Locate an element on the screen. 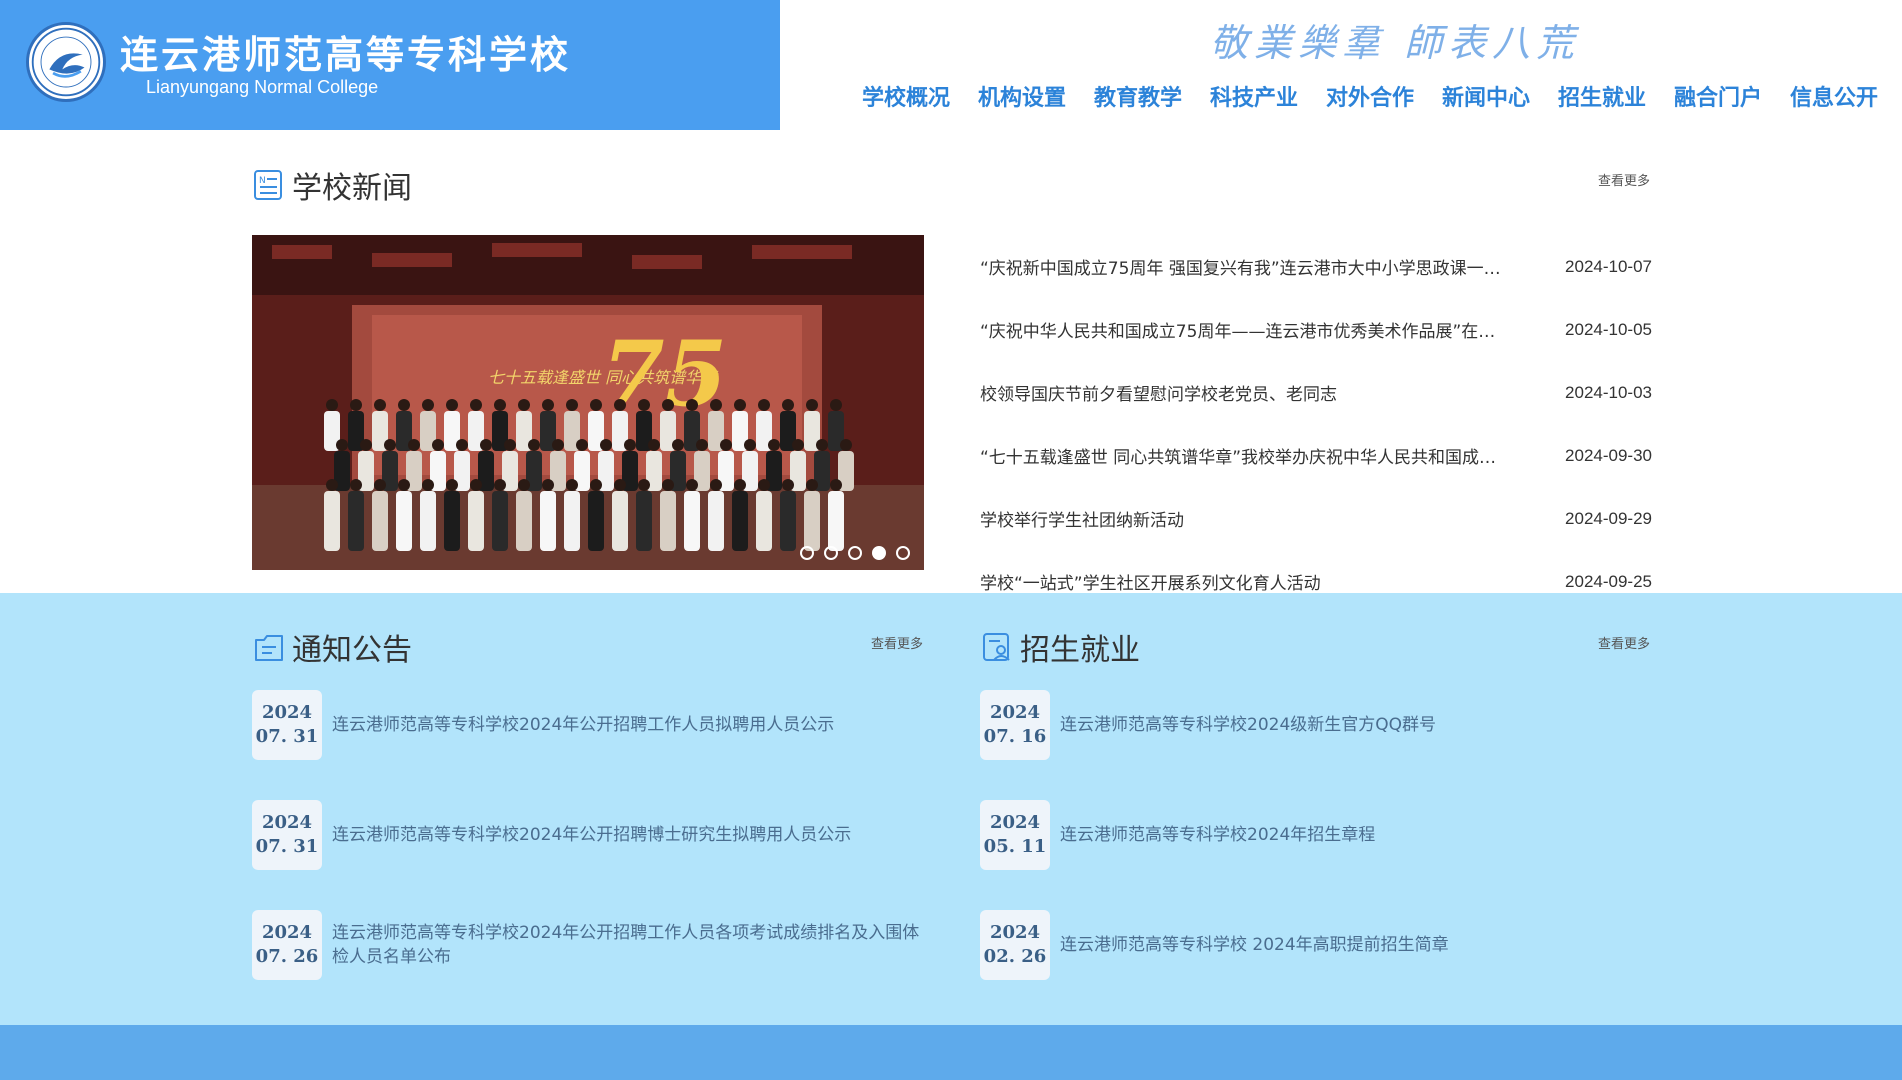 The width and height of the screenshot is (1902, 1080). admission-item: 2024 02. 26 连云港师范高等专科学校 2024年高职提前招生简章 is located at coordinates (1316, 945).